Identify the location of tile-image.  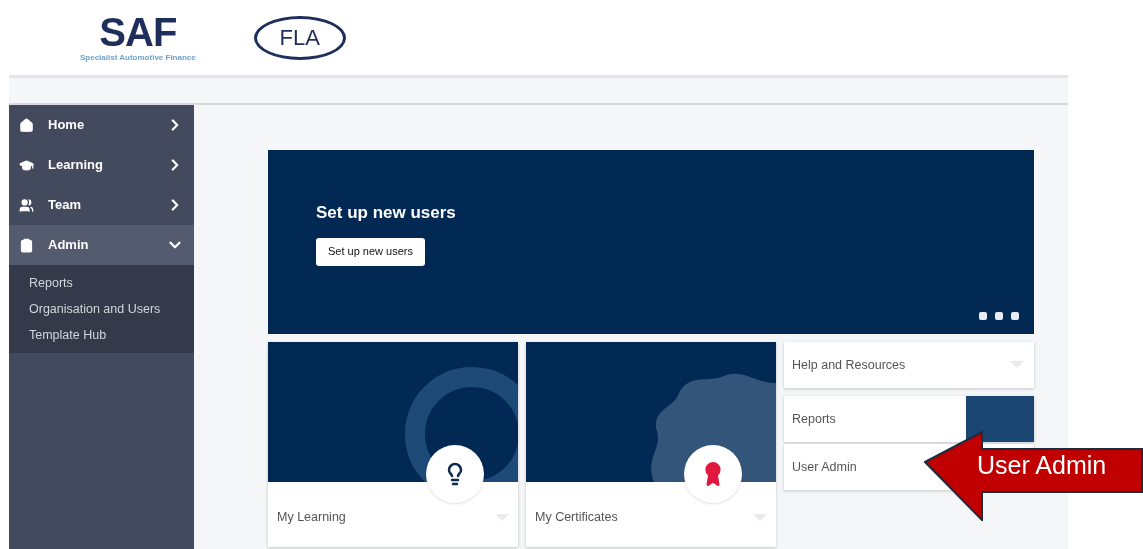
(1000, 419).